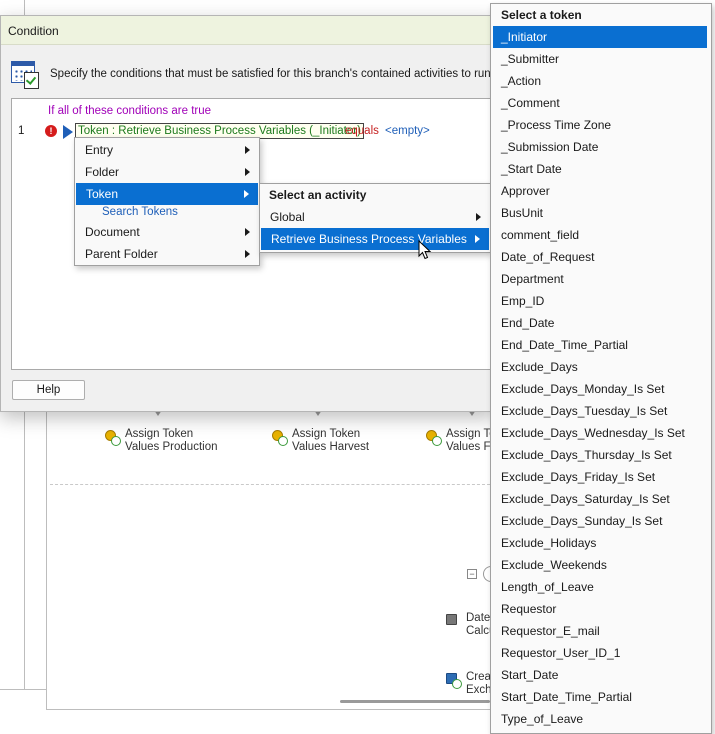  I want to click on horizontal-scrollbar, so click(415, 701).